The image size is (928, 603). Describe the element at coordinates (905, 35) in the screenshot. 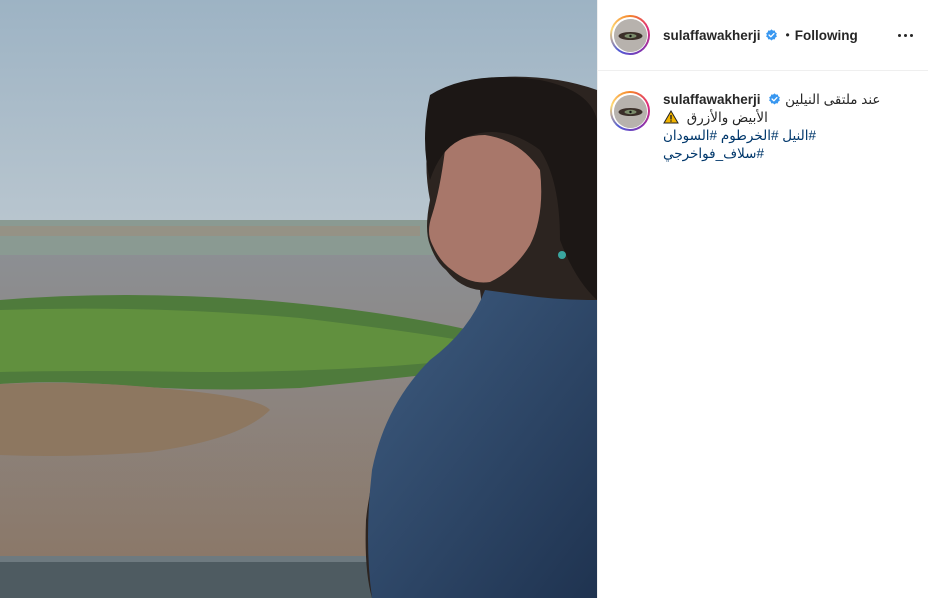

I see `more-options-icon` at that location.